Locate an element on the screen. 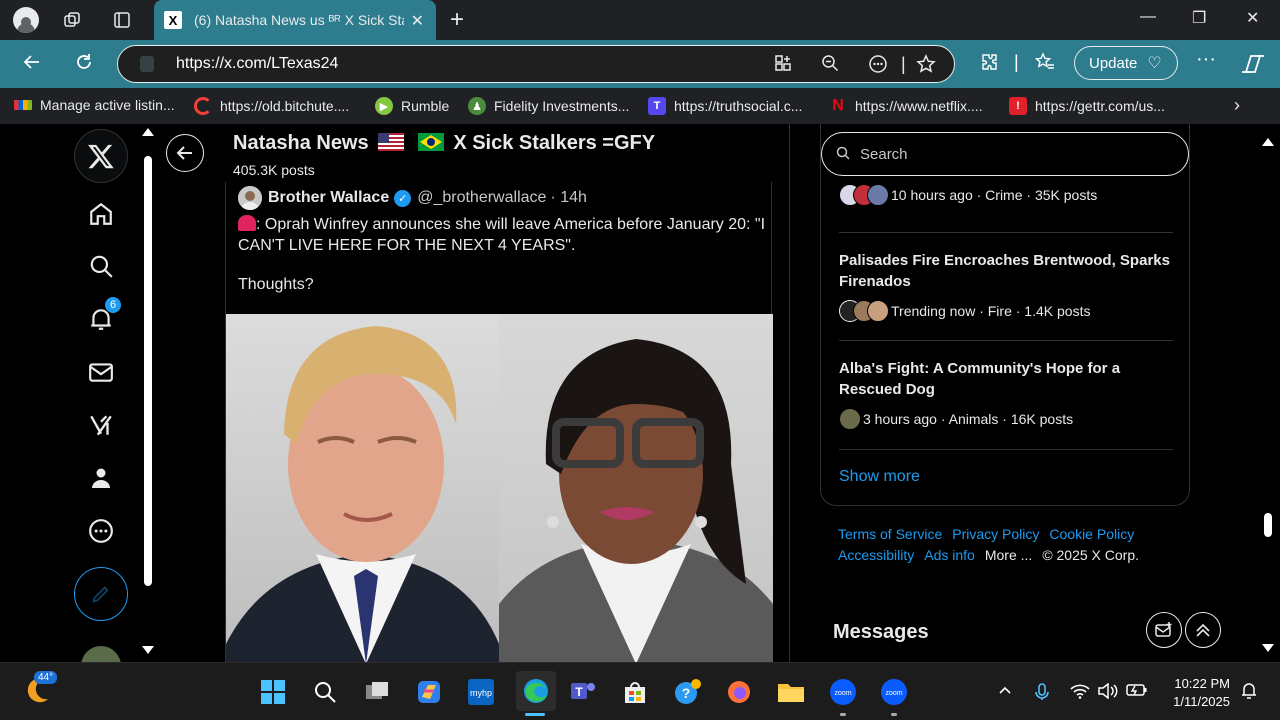 This screenshot has height=720, width=1280. back-button is located at coordinates (185, 153).